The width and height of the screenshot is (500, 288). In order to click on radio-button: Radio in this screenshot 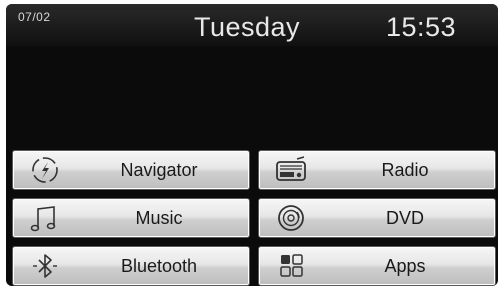, I will do `click(377, 170)`.